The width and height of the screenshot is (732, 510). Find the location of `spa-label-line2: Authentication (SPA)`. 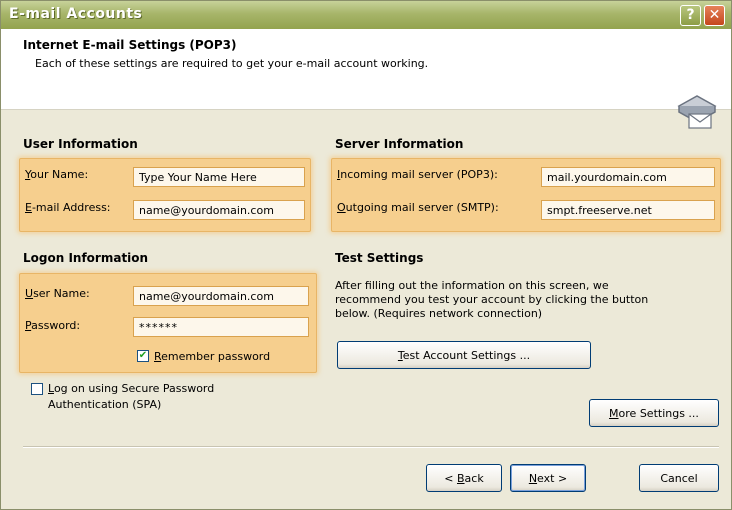

spa-label-line2: Authentication (SPA) is located at coordinates (104, 404).